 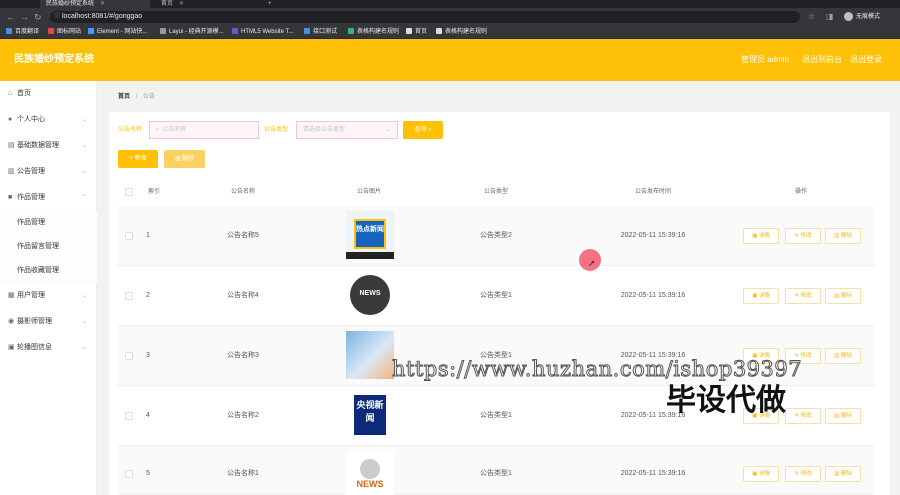 What do you see at coordinates (57, 17) in the screenshot?
I see `info-icon: ⓘ` at bounding box center [57, 17].